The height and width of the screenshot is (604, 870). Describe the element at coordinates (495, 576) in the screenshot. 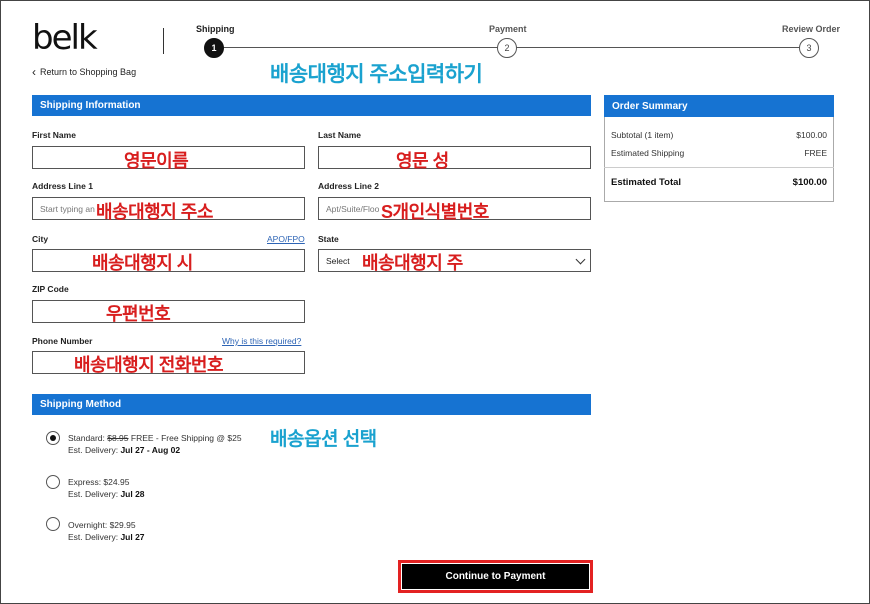

I see `continue-to-payment-button: Continue to Payment` at that location.